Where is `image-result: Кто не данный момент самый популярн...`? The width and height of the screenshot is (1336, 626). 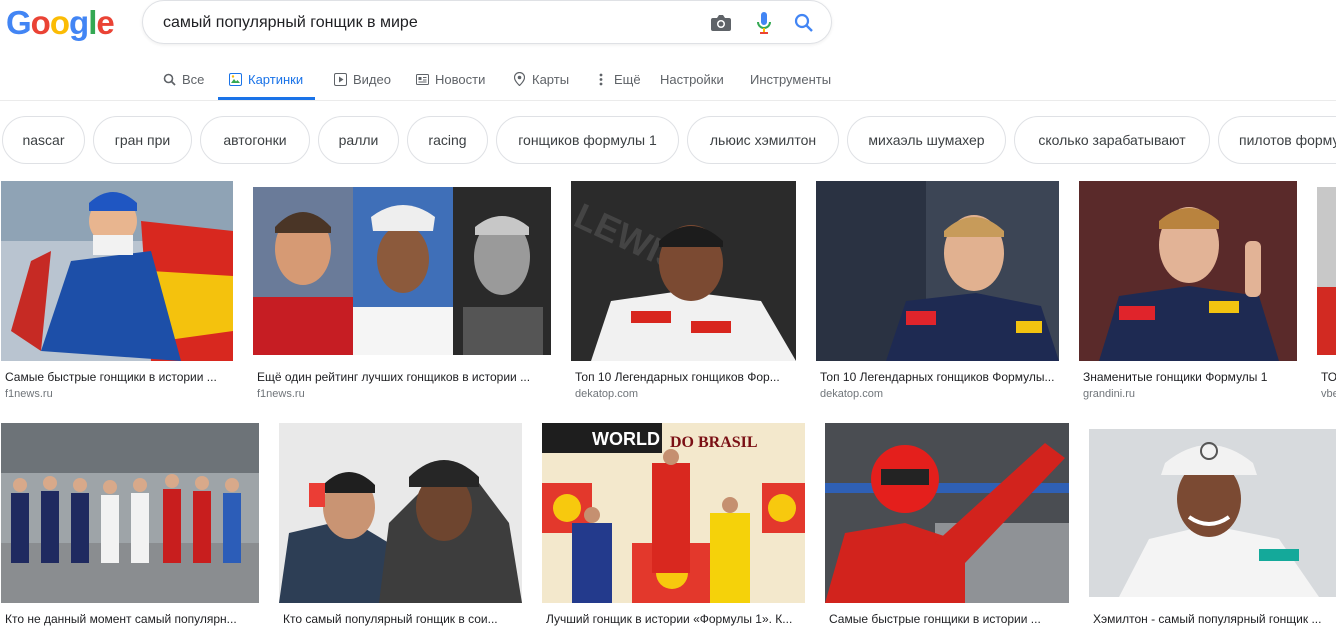 image-result: Кто не данный момент самый популярн... is located at coordinates (130, 524).